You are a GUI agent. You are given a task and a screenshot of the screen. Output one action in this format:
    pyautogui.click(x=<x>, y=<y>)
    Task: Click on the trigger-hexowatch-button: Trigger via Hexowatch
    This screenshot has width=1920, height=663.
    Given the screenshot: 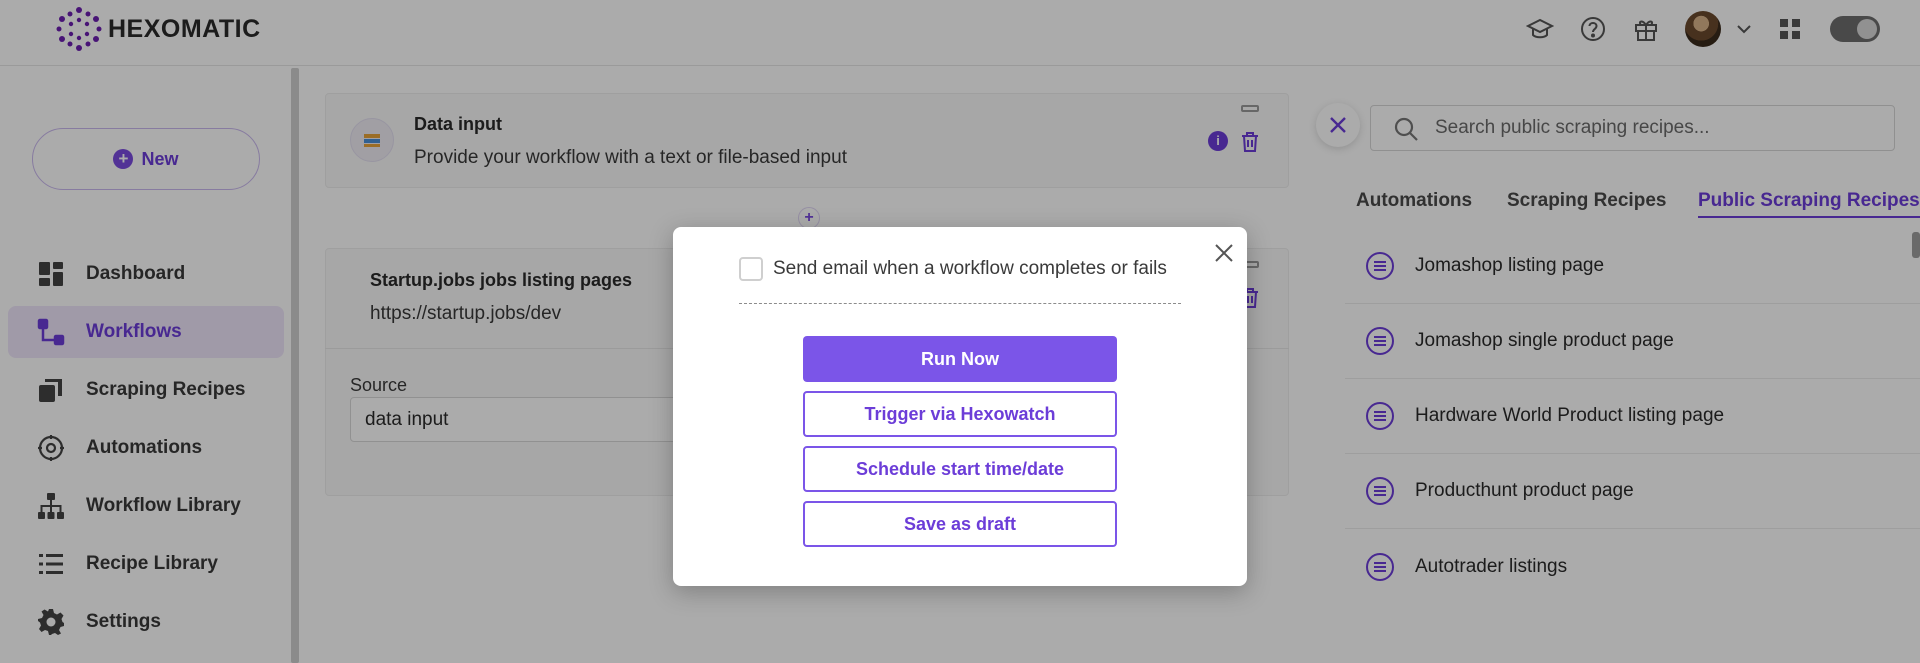 What is the action you would take?
    pyautogui.click(x=960, y=414)
    